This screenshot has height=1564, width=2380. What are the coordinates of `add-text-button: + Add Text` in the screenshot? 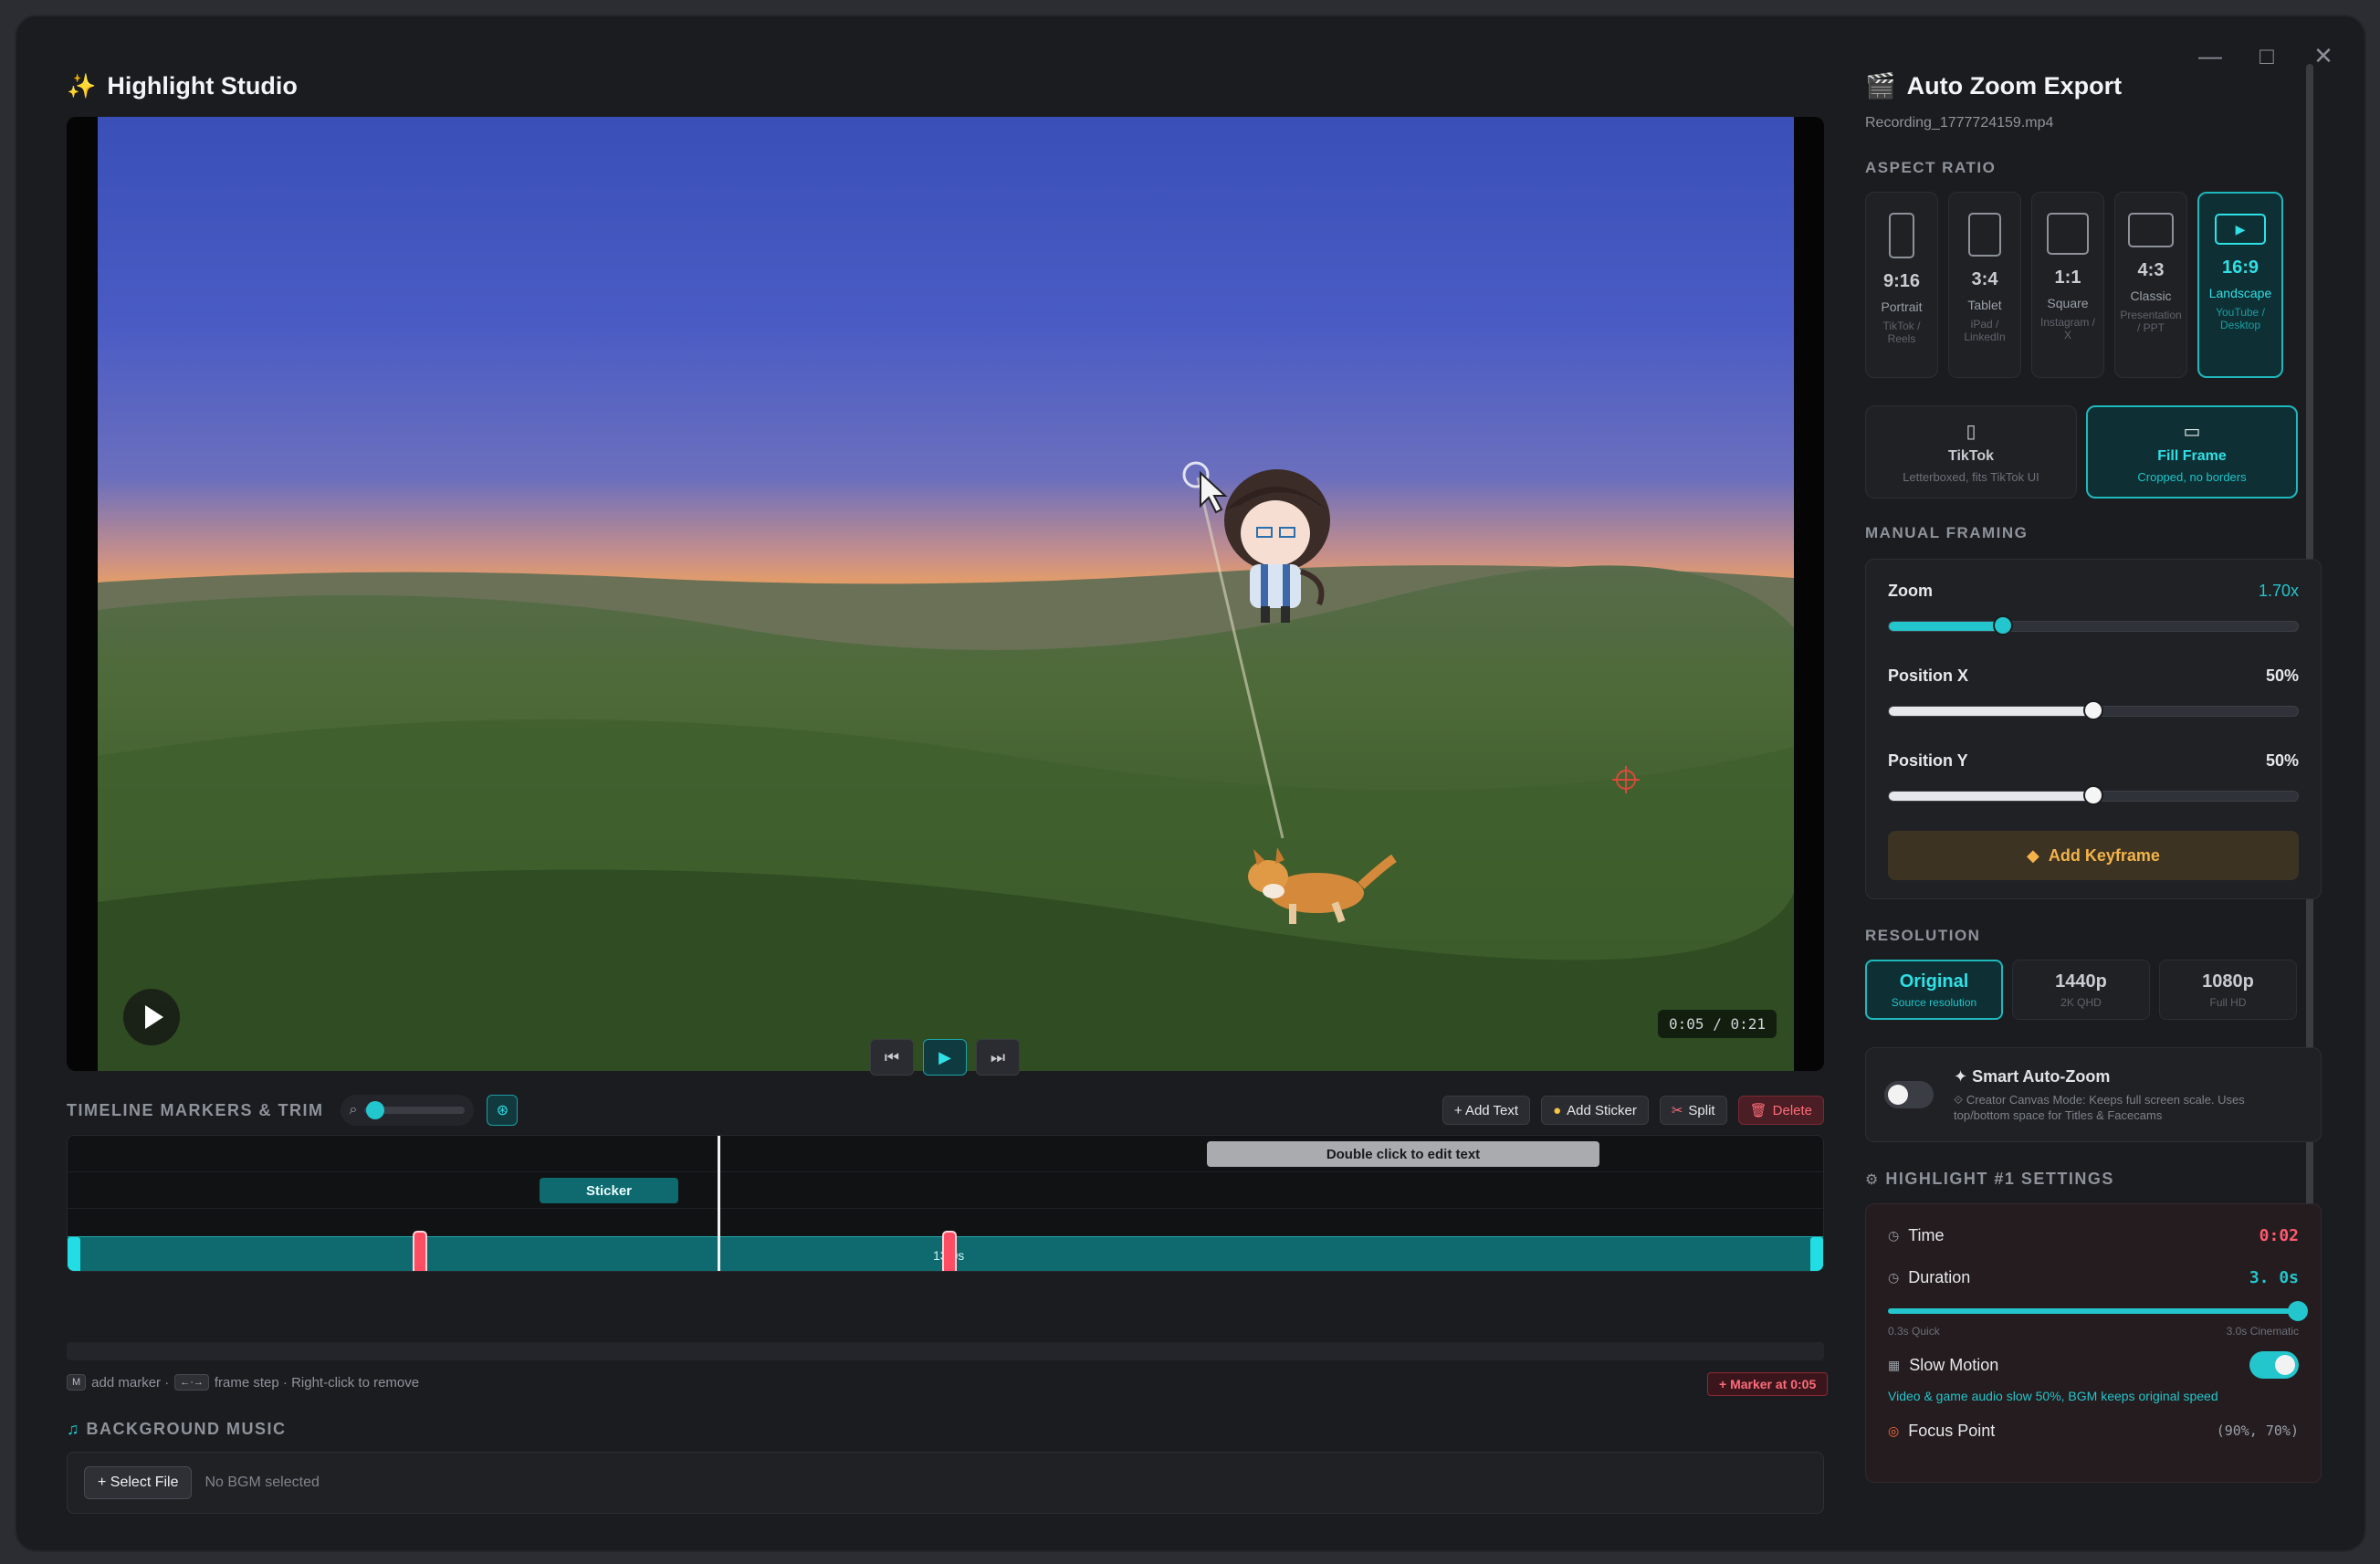 It's located at (1487, 1111).